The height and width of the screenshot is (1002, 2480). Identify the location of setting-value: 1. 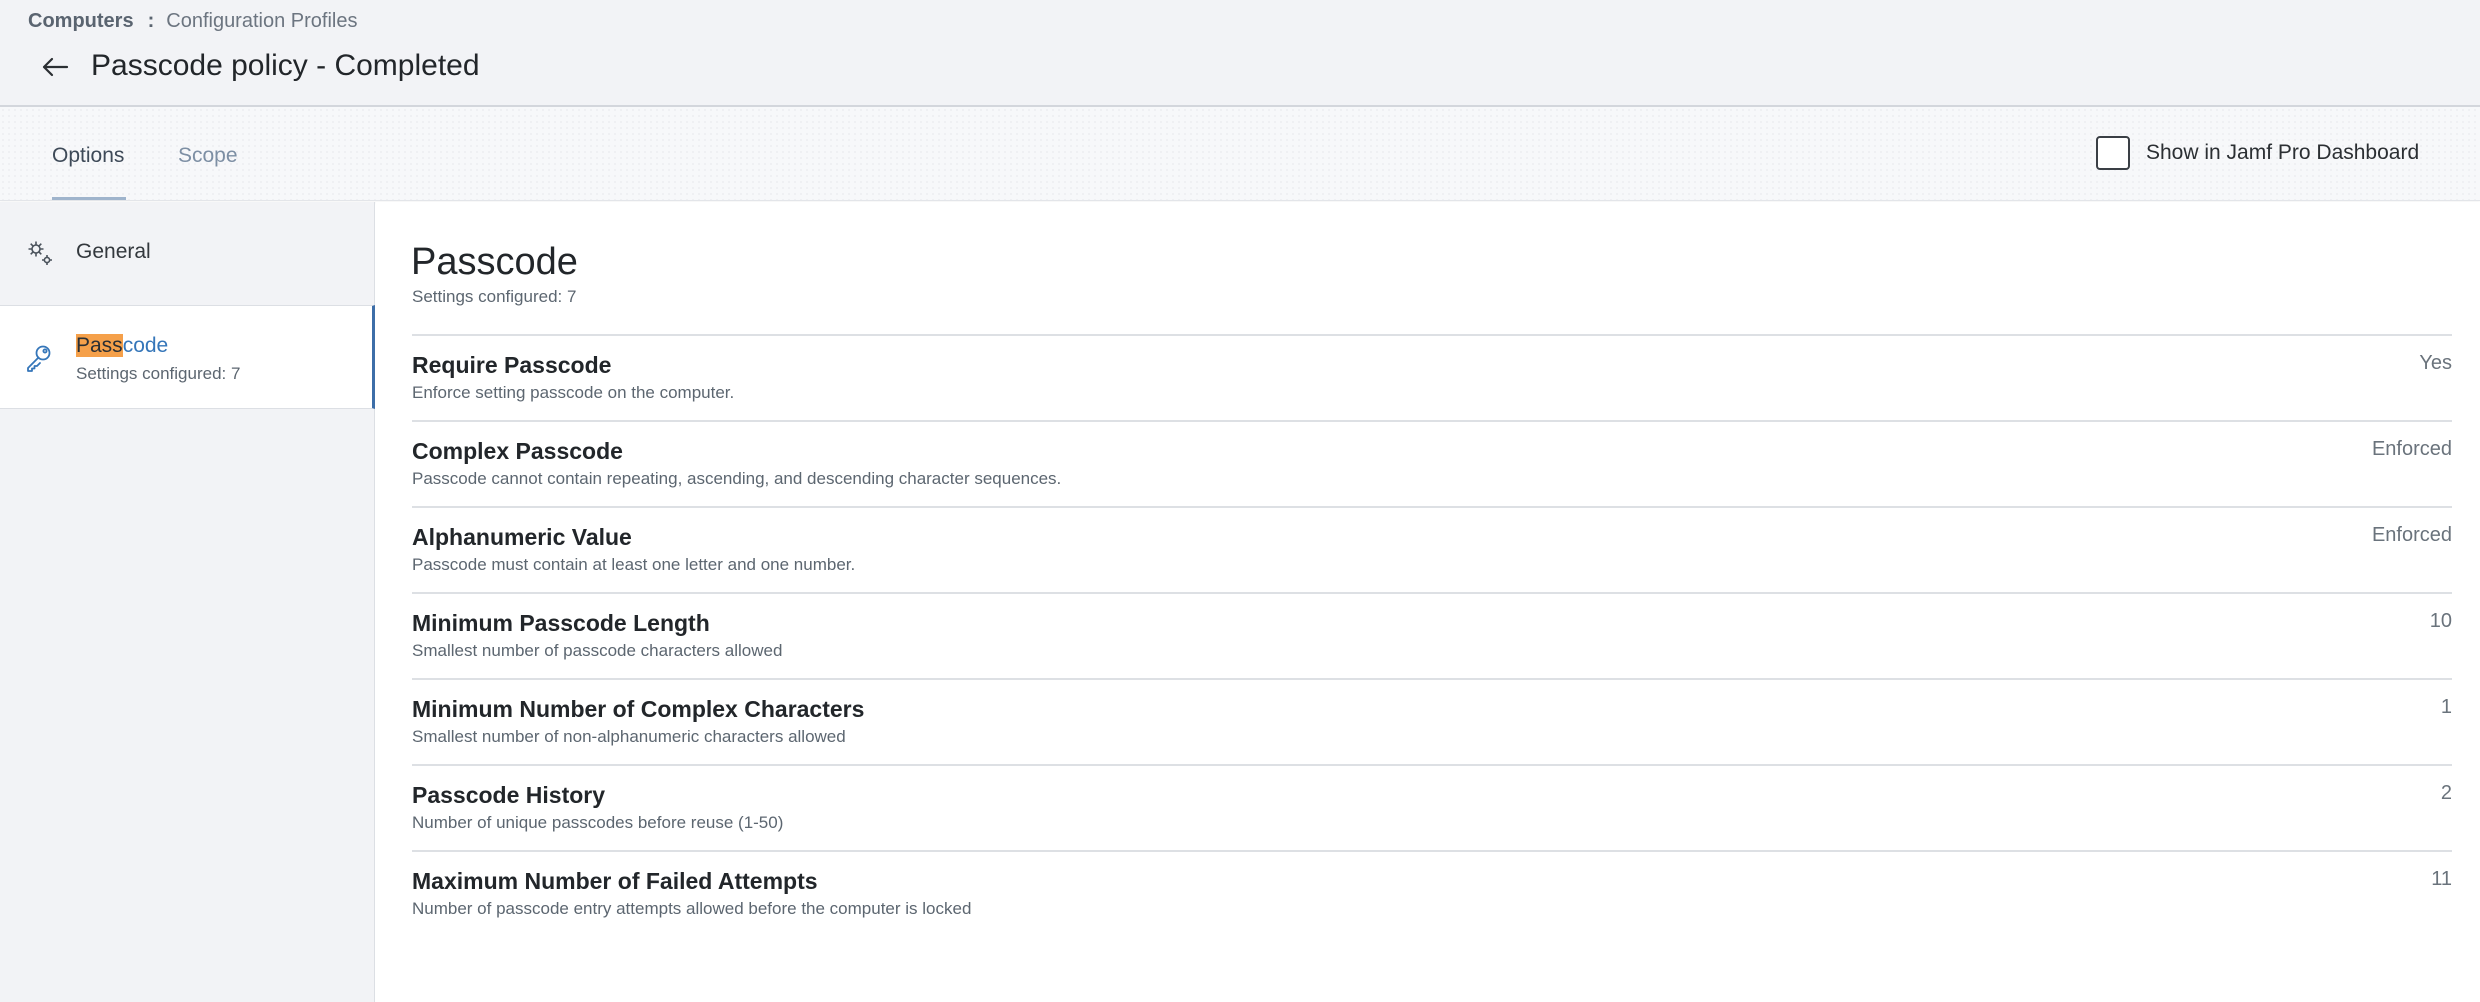
(2446, 707).